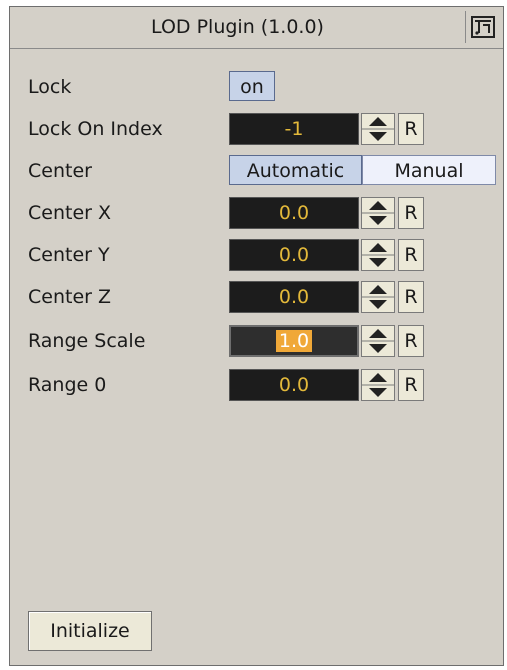 This screenshot has width=507, height=670. Describe the element at coordinates (482, 27) in the screenshot. I see `plugin-logo-icon` at that location.